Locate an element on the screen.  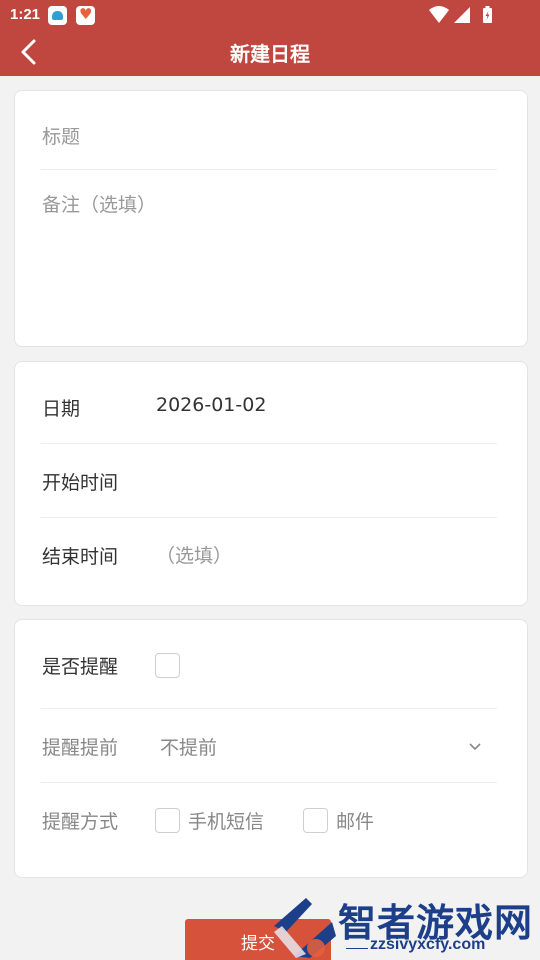
start-time-field is located at coordinates (321, 481).